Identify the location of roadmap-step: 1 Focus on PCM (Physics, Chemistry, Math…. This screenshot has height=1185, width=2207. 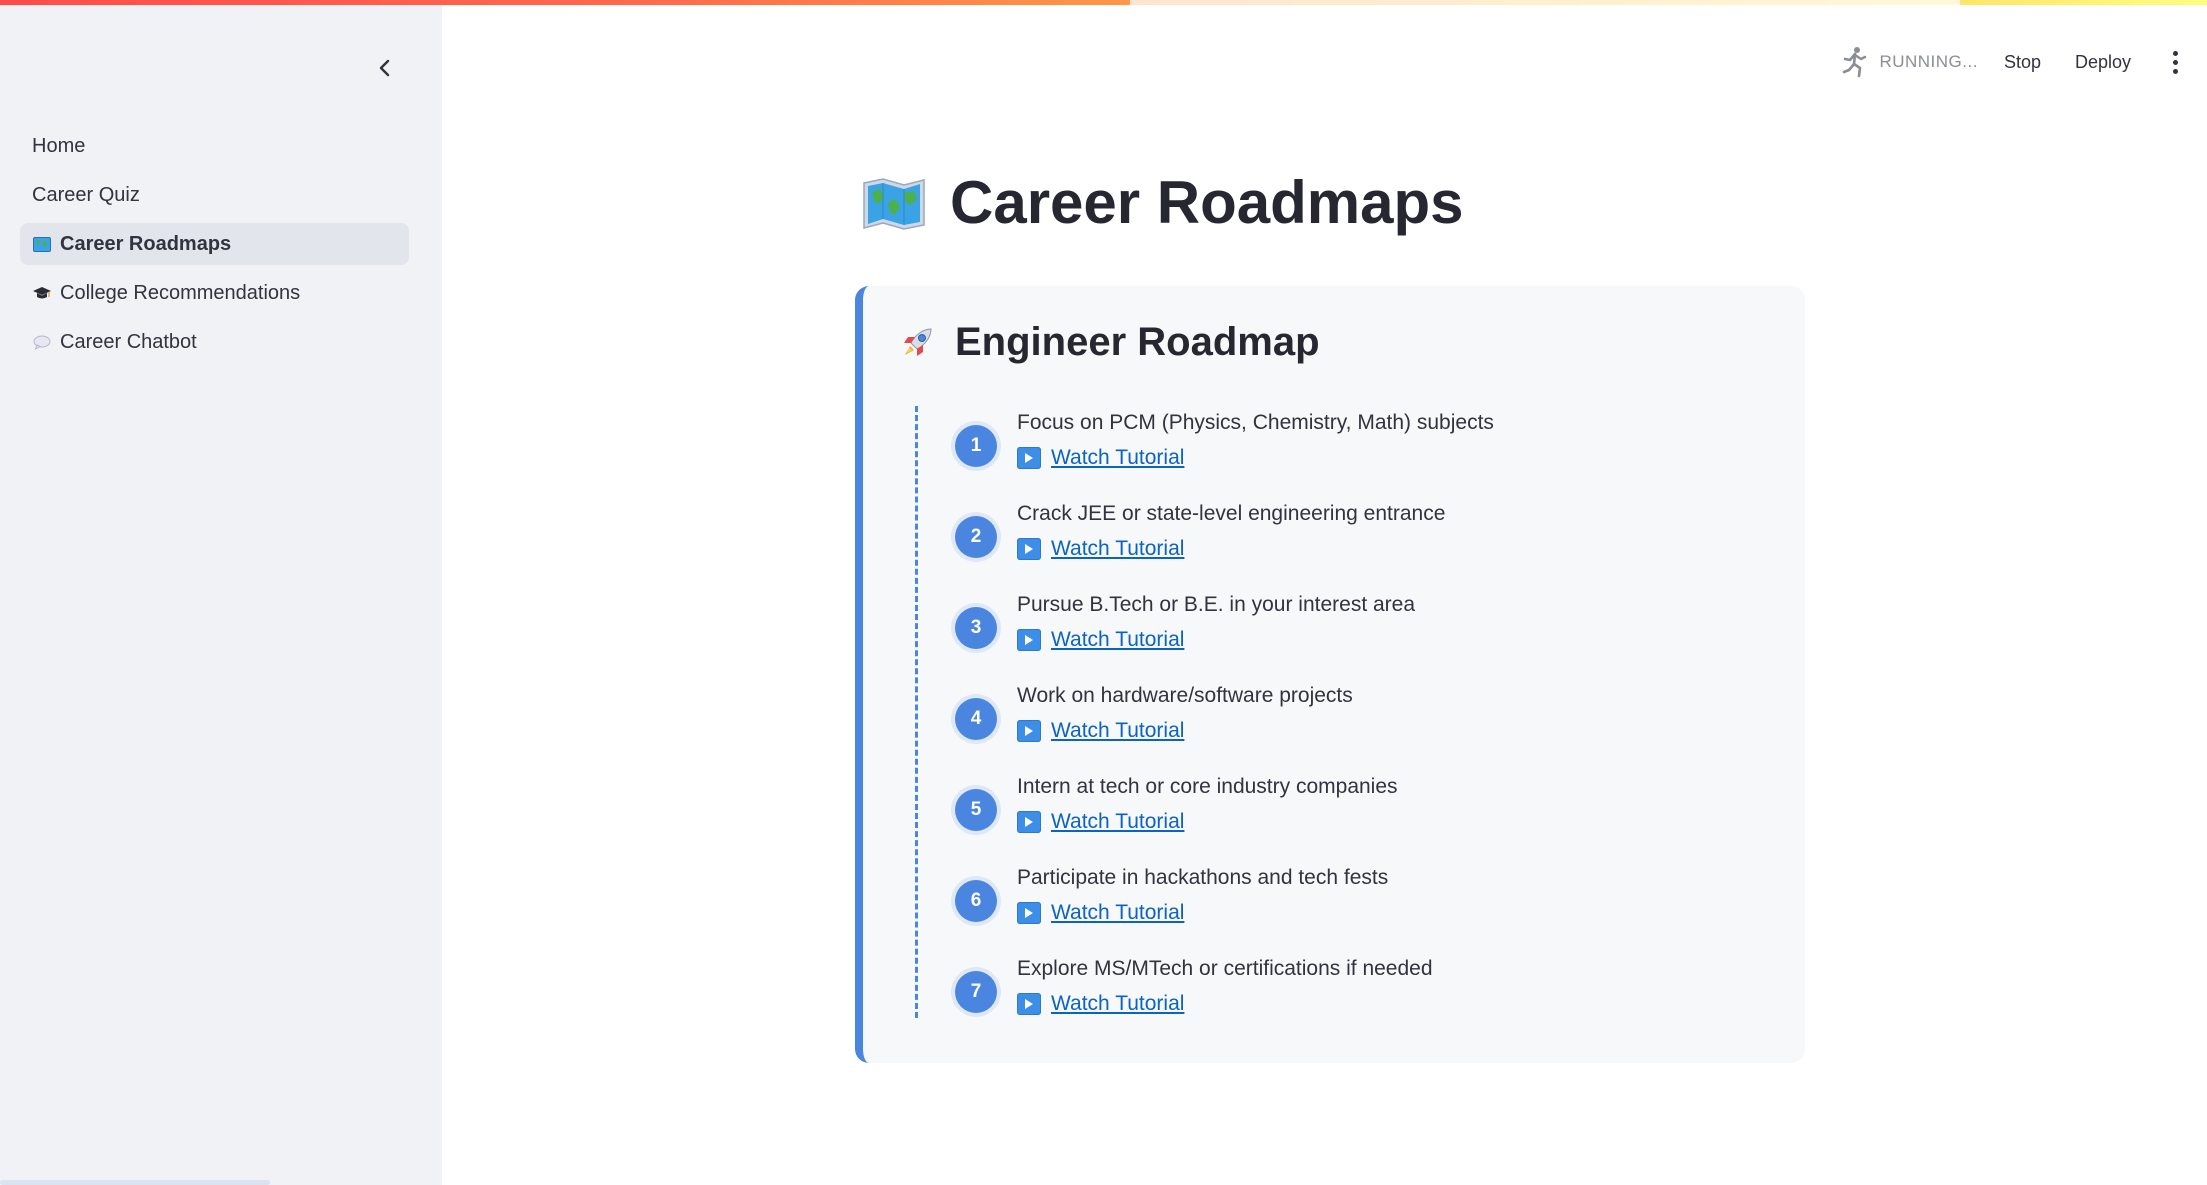
(1355, 446).